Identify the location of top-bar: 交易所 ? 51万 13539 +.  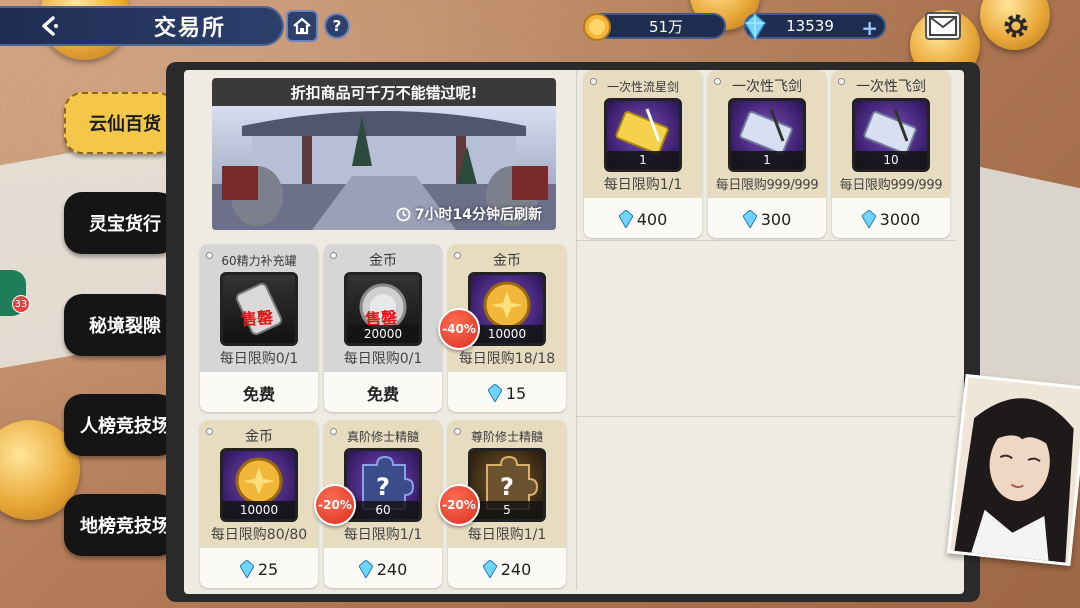
(540, 25).